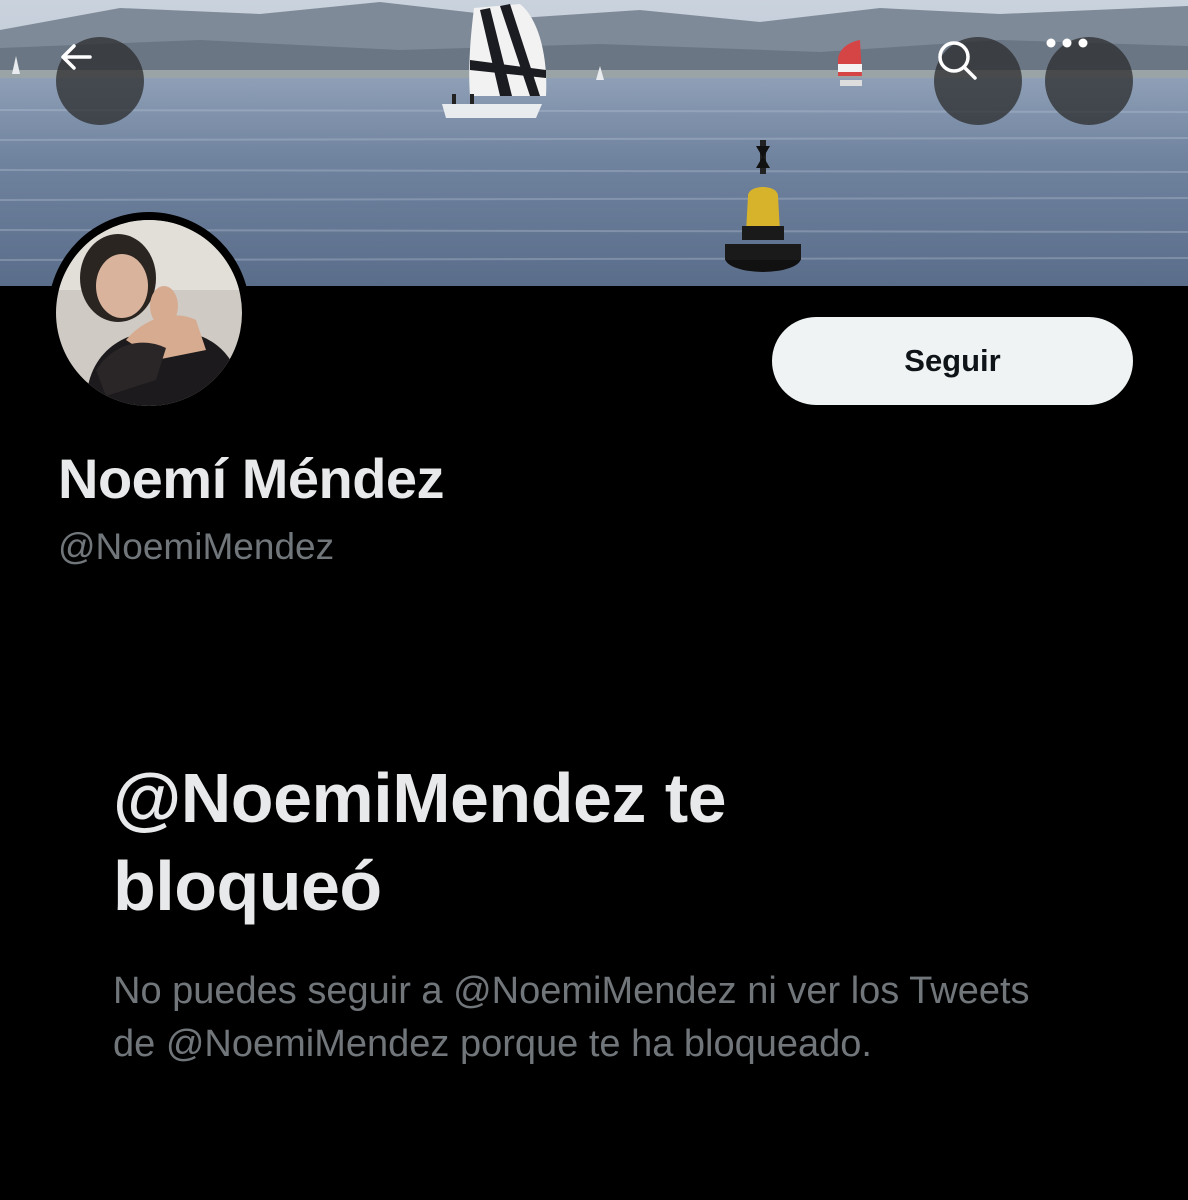 This screenshot has height=1200, width=1188. I want to click on search-icon, so click(957, 60).